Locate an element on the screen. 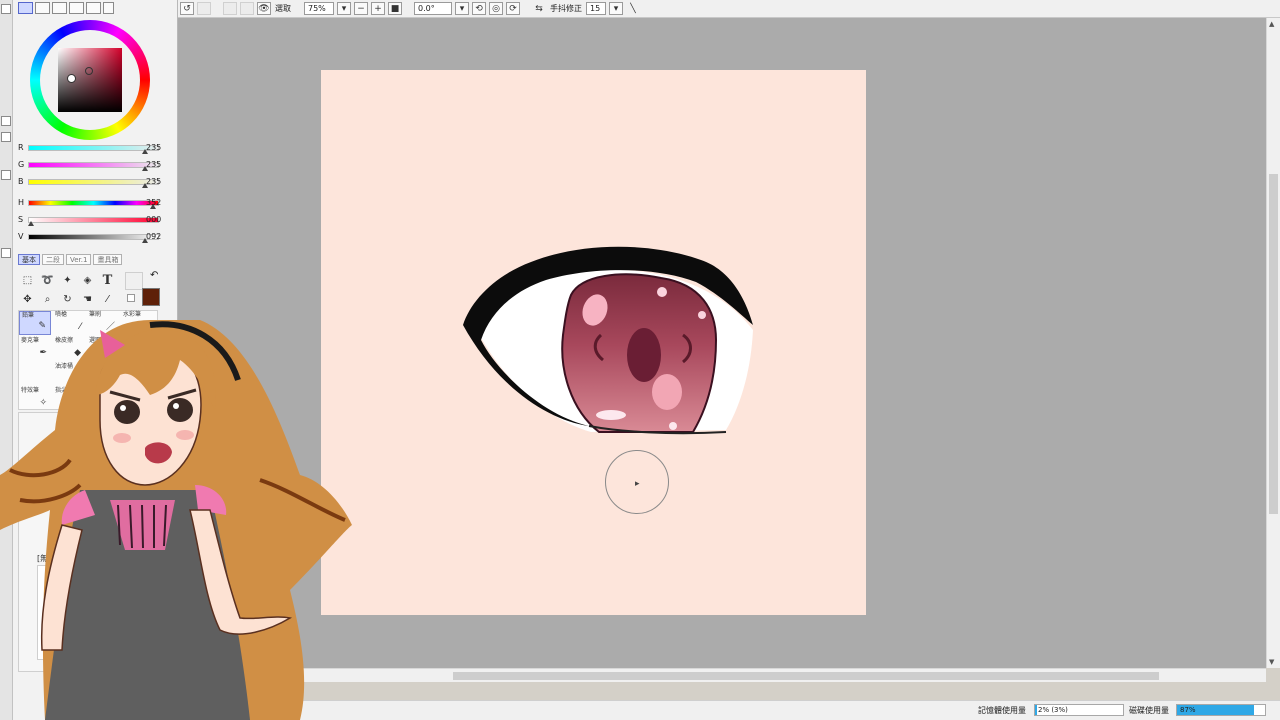  scroll-down-icon: ▼ is located at coordinates (1271, 662).